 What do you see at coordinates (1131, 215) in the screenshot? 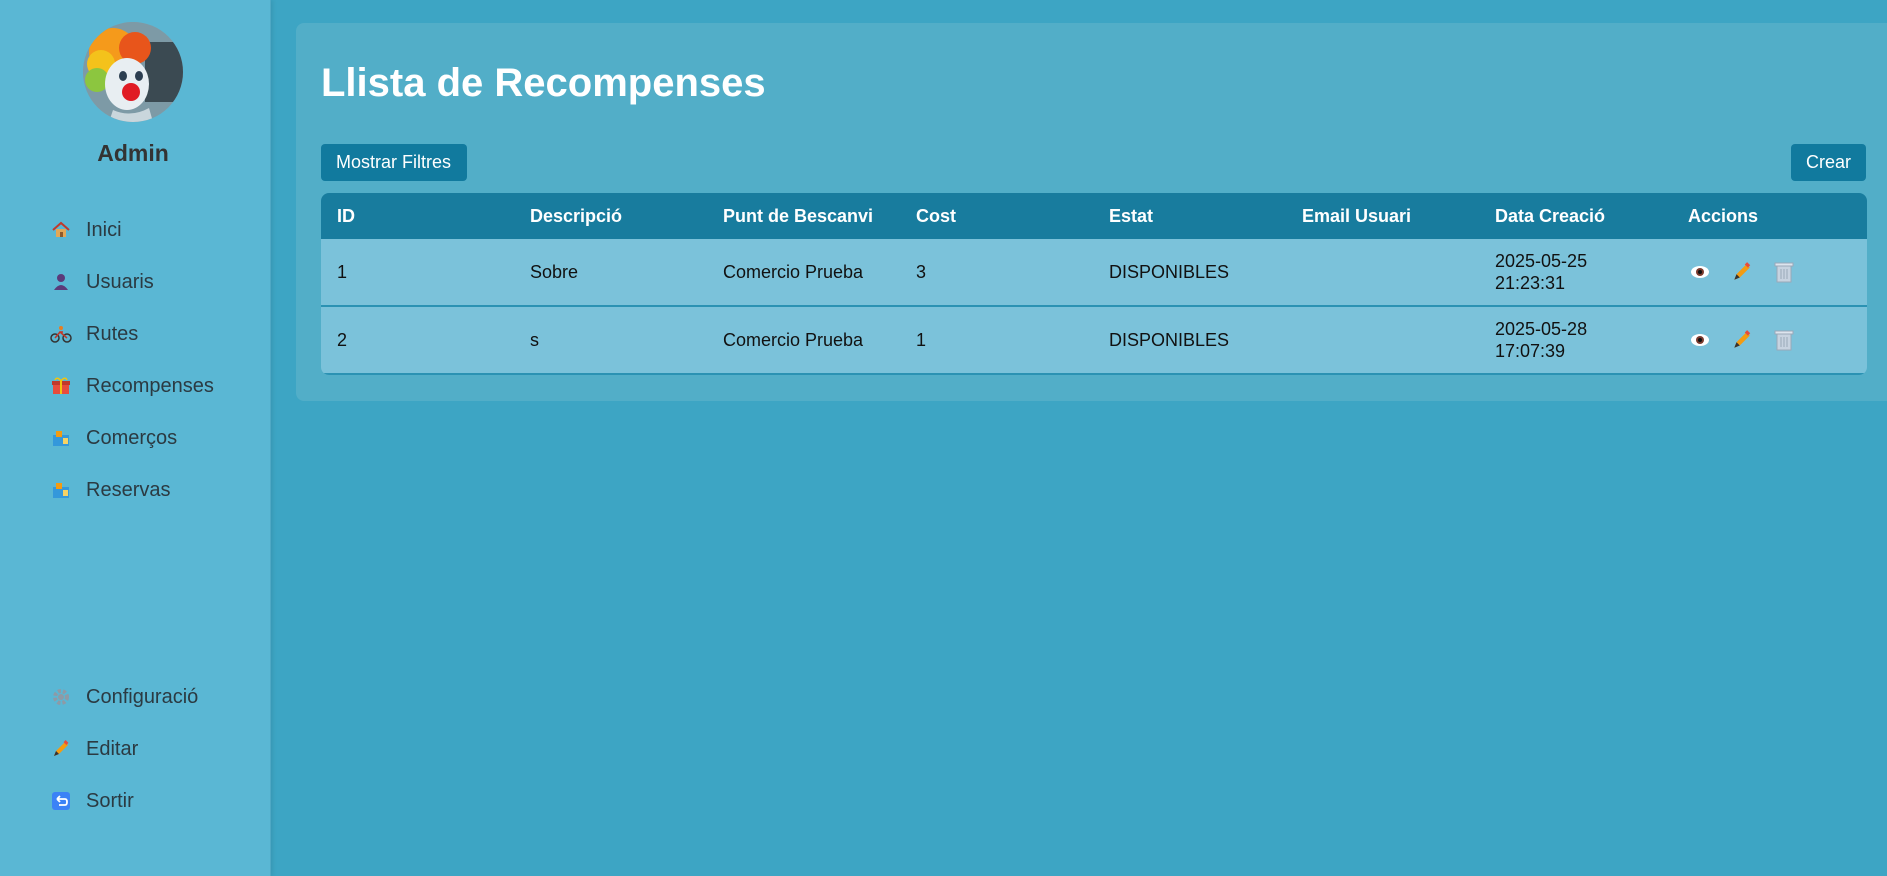
I see `column-header-status: Estat` at bounding box center [1131, 215].